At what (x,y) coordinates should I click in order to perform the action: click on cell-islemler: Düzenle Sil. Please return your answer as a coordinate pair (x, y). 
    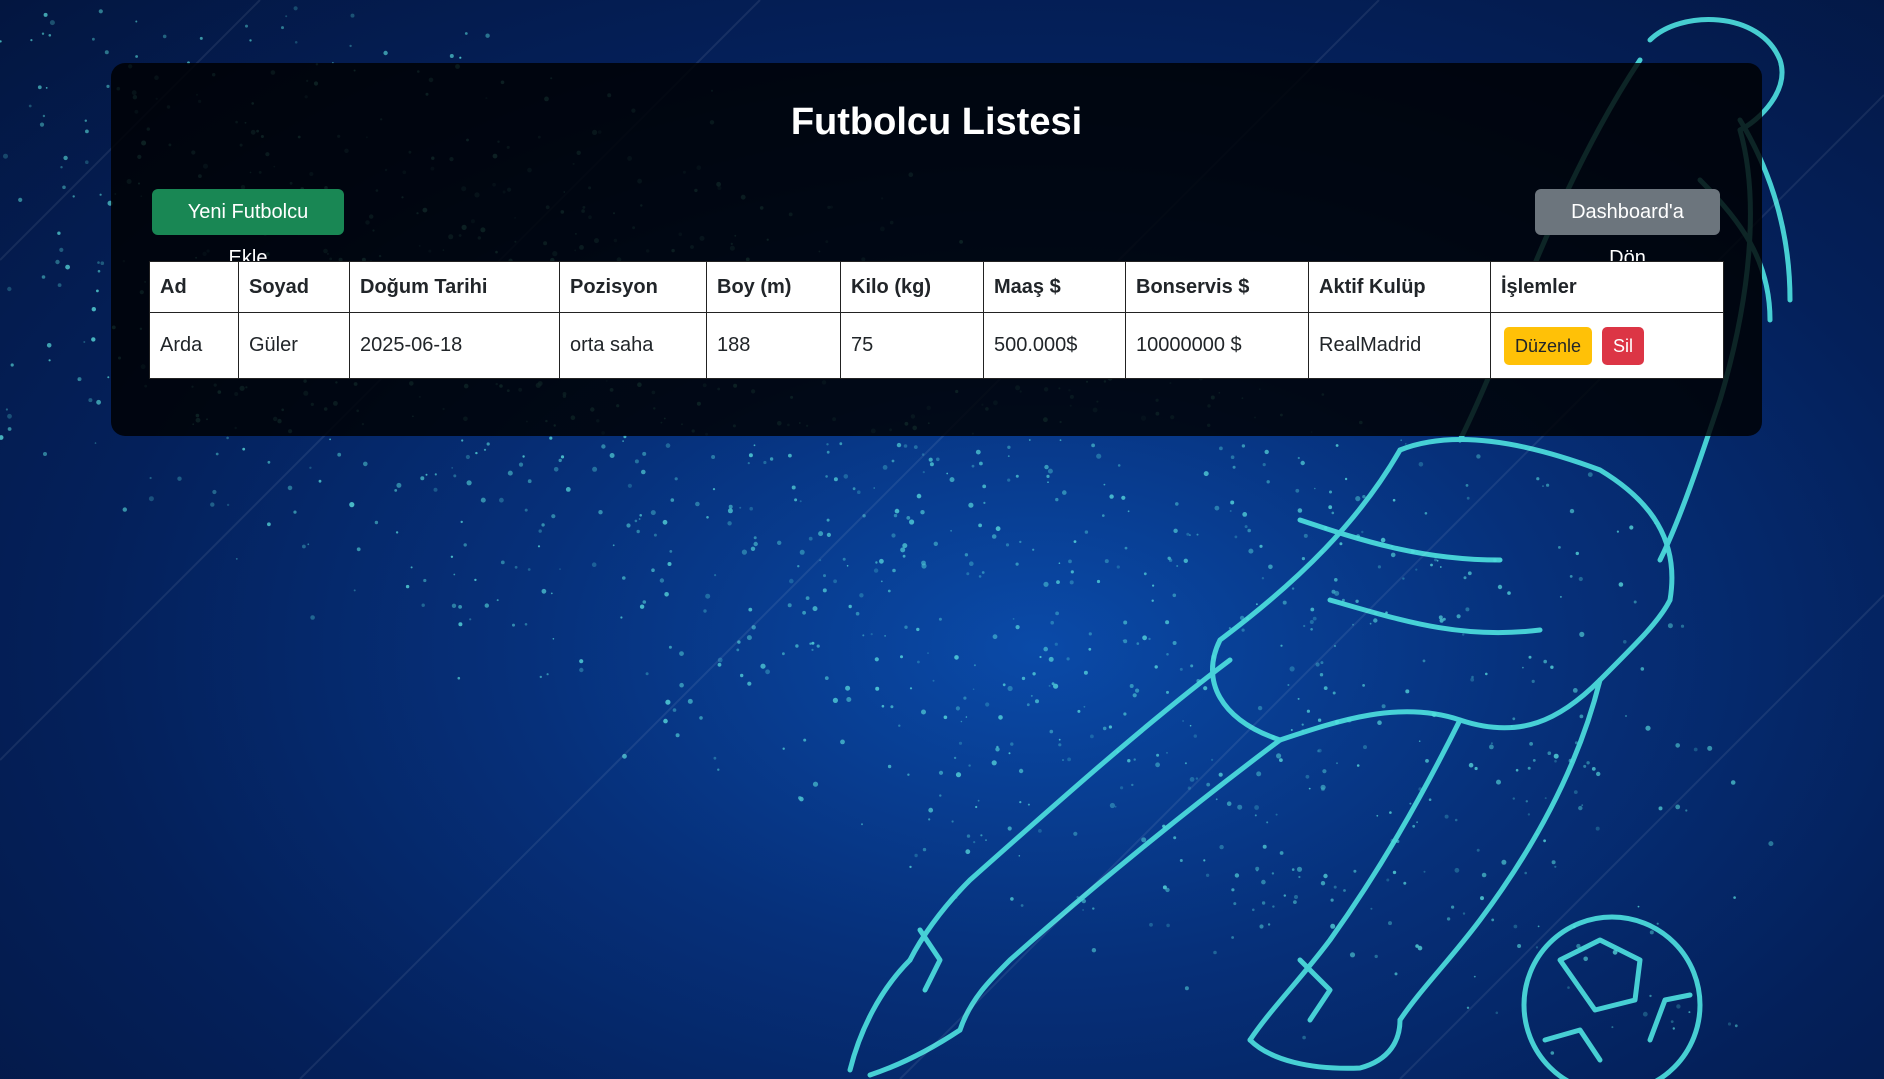
    Looking at the image, I should click on (1607, 345).